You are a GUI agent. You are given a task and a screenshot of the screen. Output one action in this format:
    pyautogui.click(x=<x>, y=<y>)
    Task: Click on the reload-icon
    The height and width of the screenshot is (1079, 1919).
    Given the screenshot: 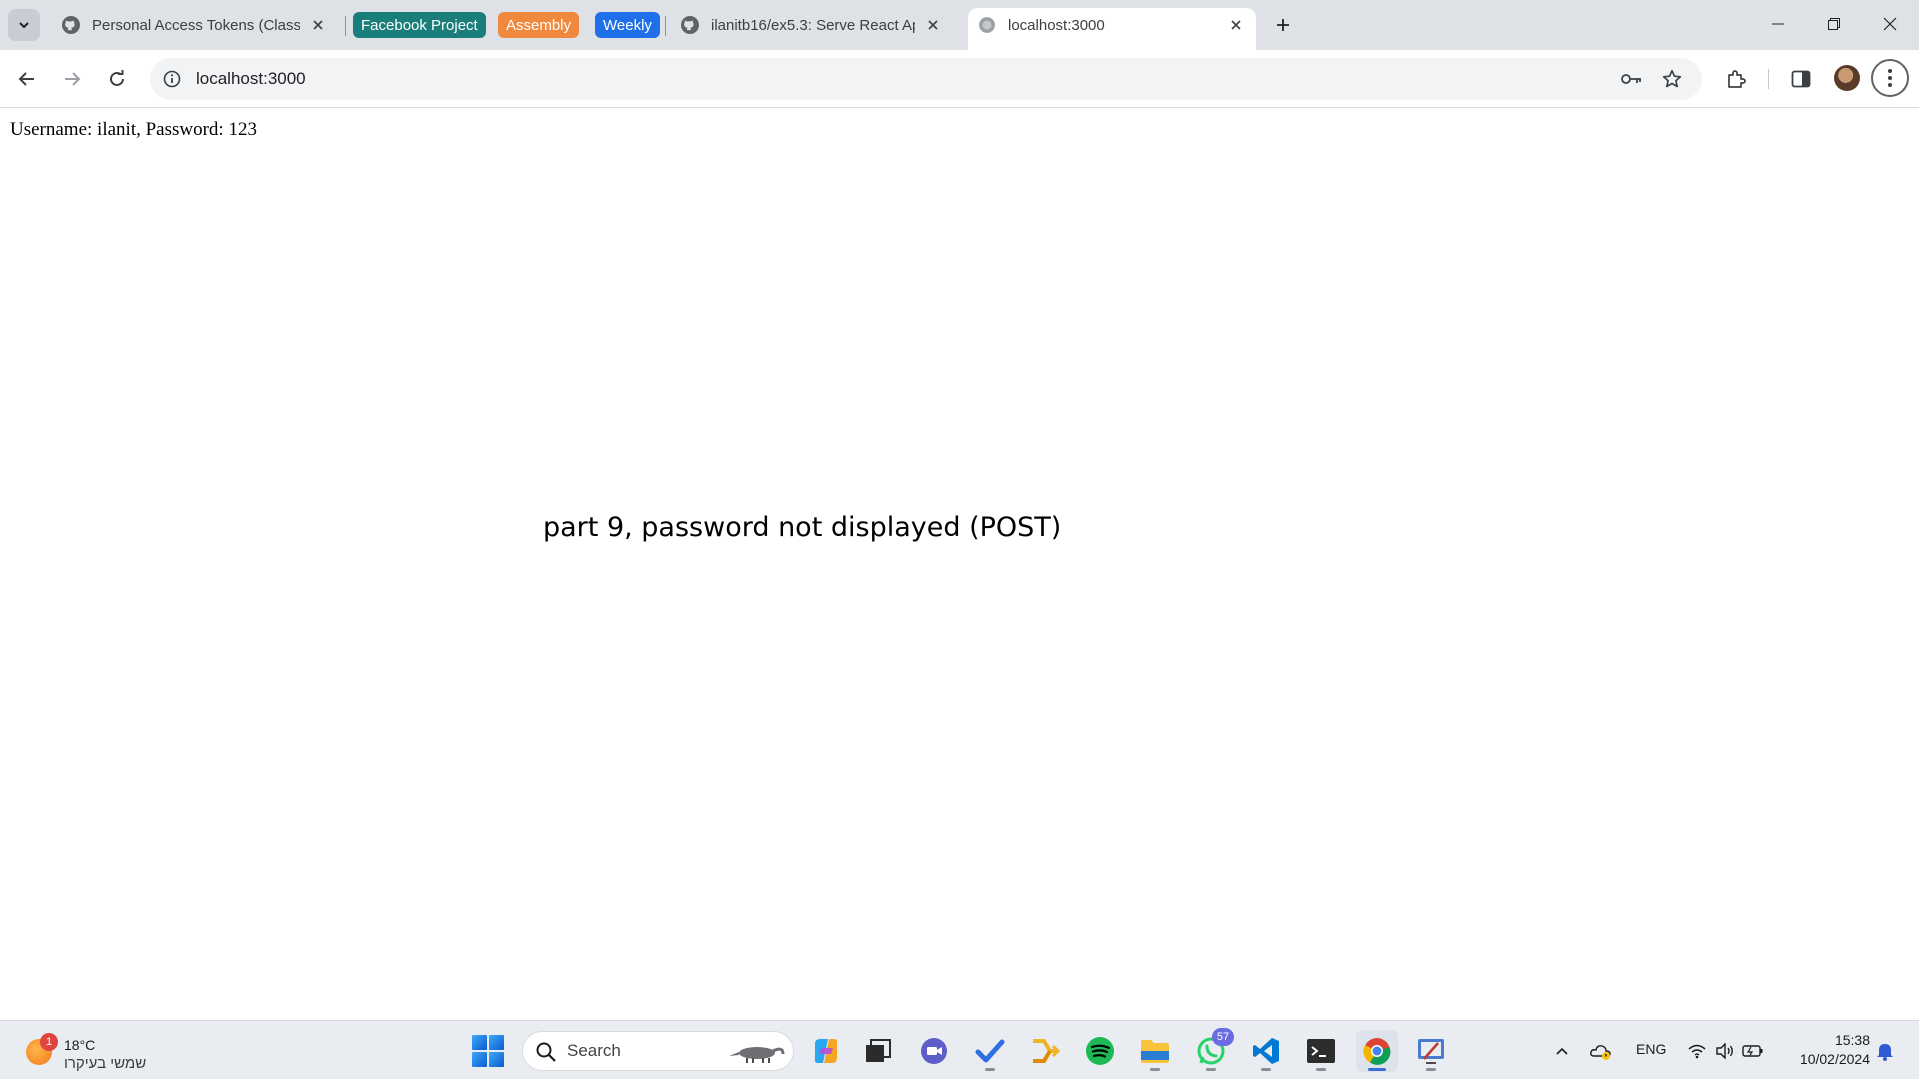 What is the action you would take?
    pyautogui.click(x=117, y=78)
    